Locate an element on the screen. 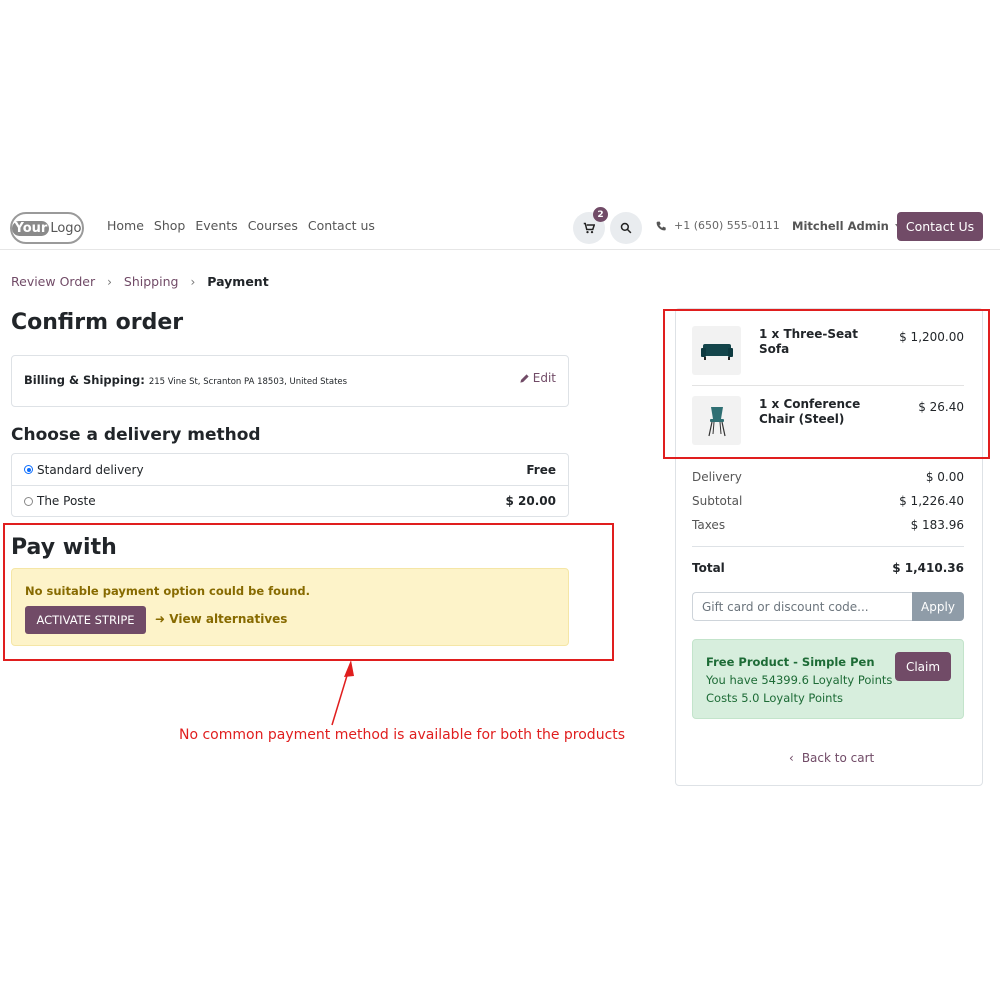 This screenshot has height=1000, width=1000. item-name: 1 x Conference Chair (Steel) is located at coordinates (821, 412).